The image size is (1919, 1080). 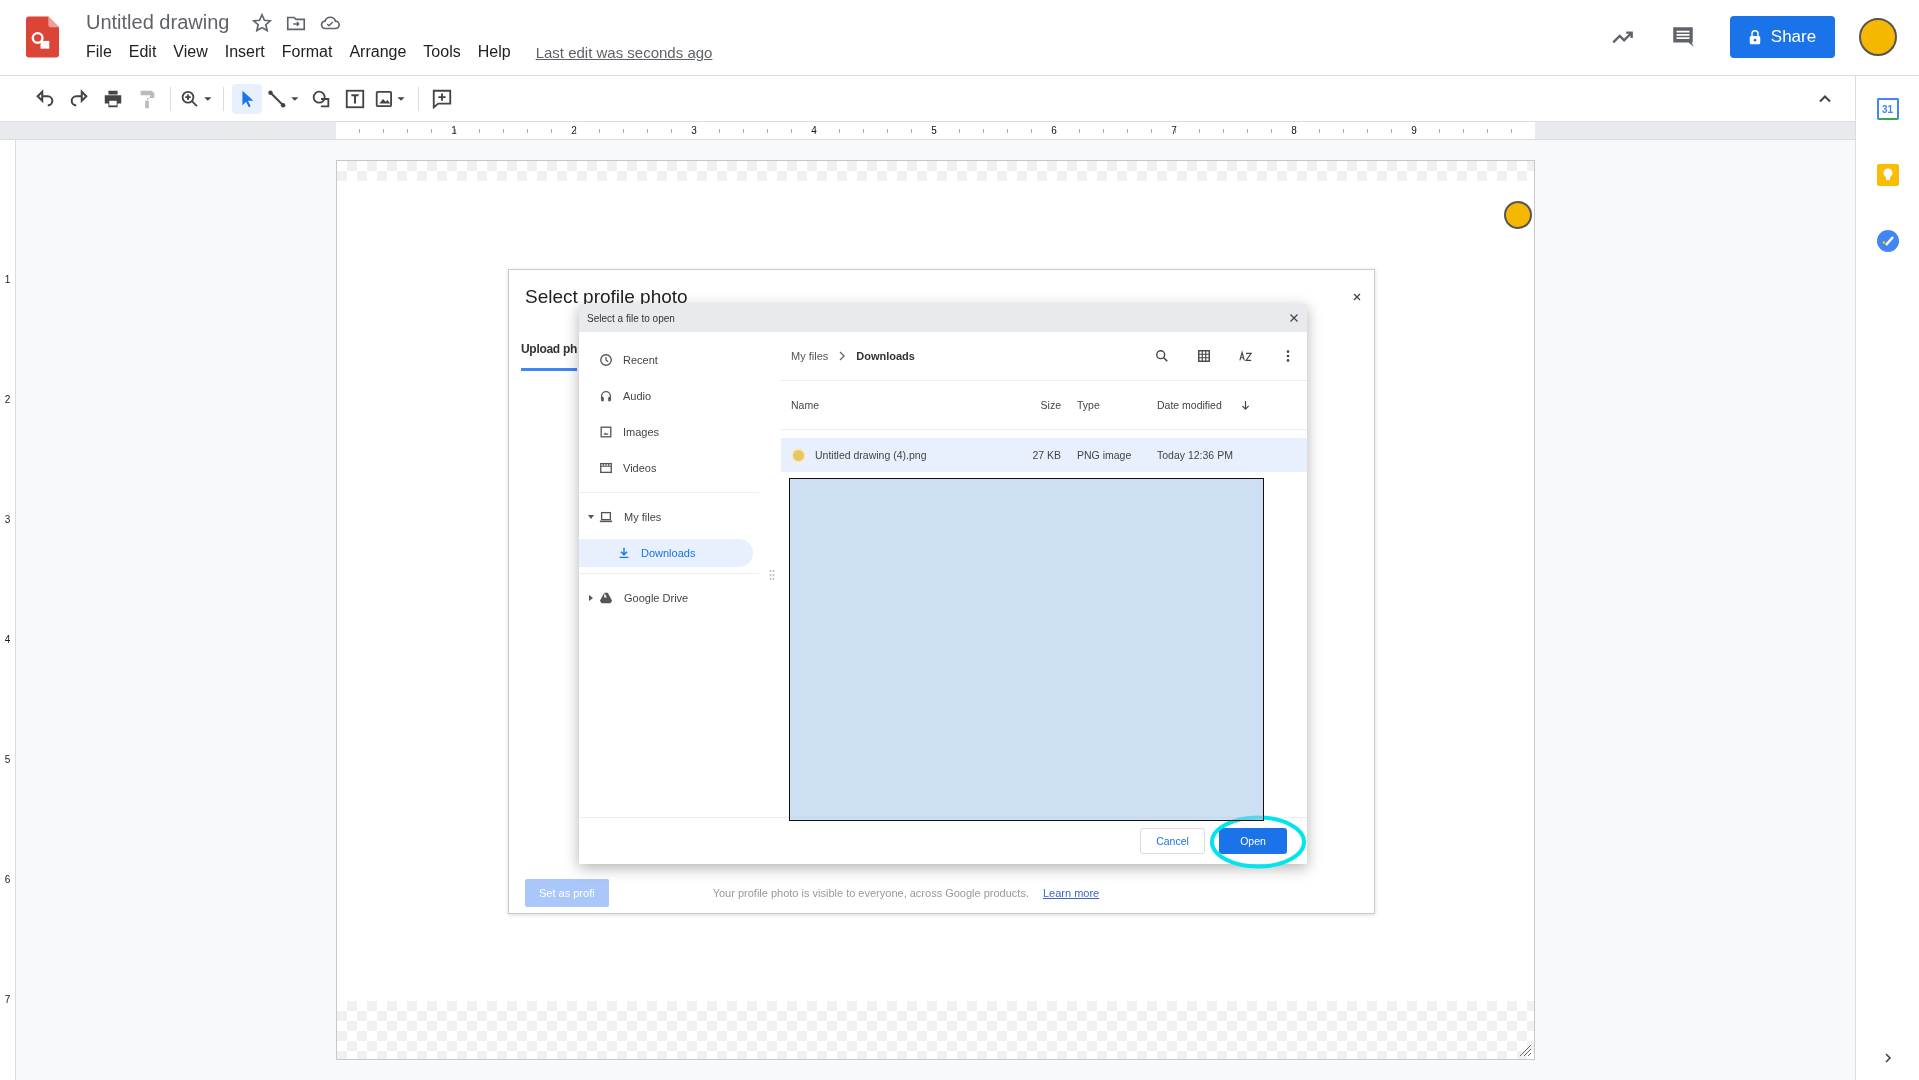 What do you see at coordinates (1195, 455) in the screenshot?
I see `table-cell-text: Today 12:36 PM` at bounding box center [1195, 455].